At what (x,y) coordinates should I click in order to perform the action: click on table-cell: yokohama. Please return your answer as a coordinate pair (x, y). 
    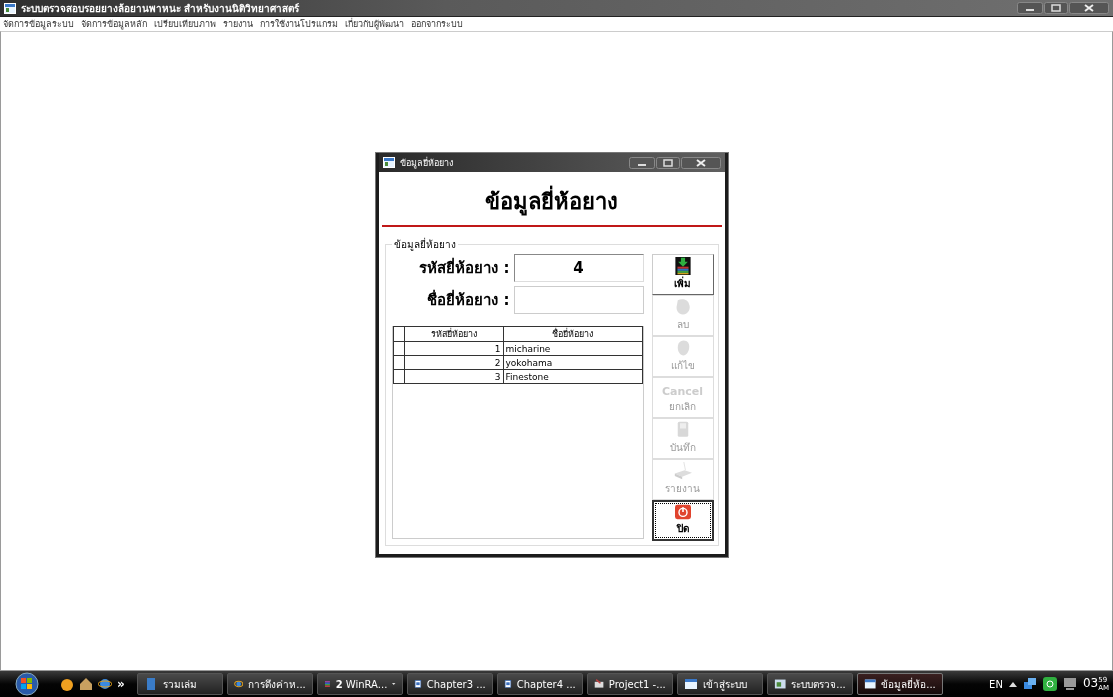
    Looking at the image, I should click on (572, 362).